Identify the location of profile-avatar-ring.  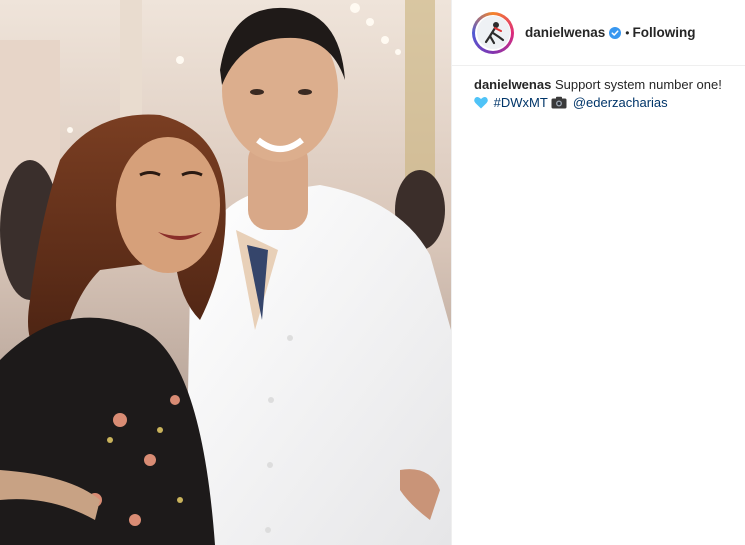
(493, 32).